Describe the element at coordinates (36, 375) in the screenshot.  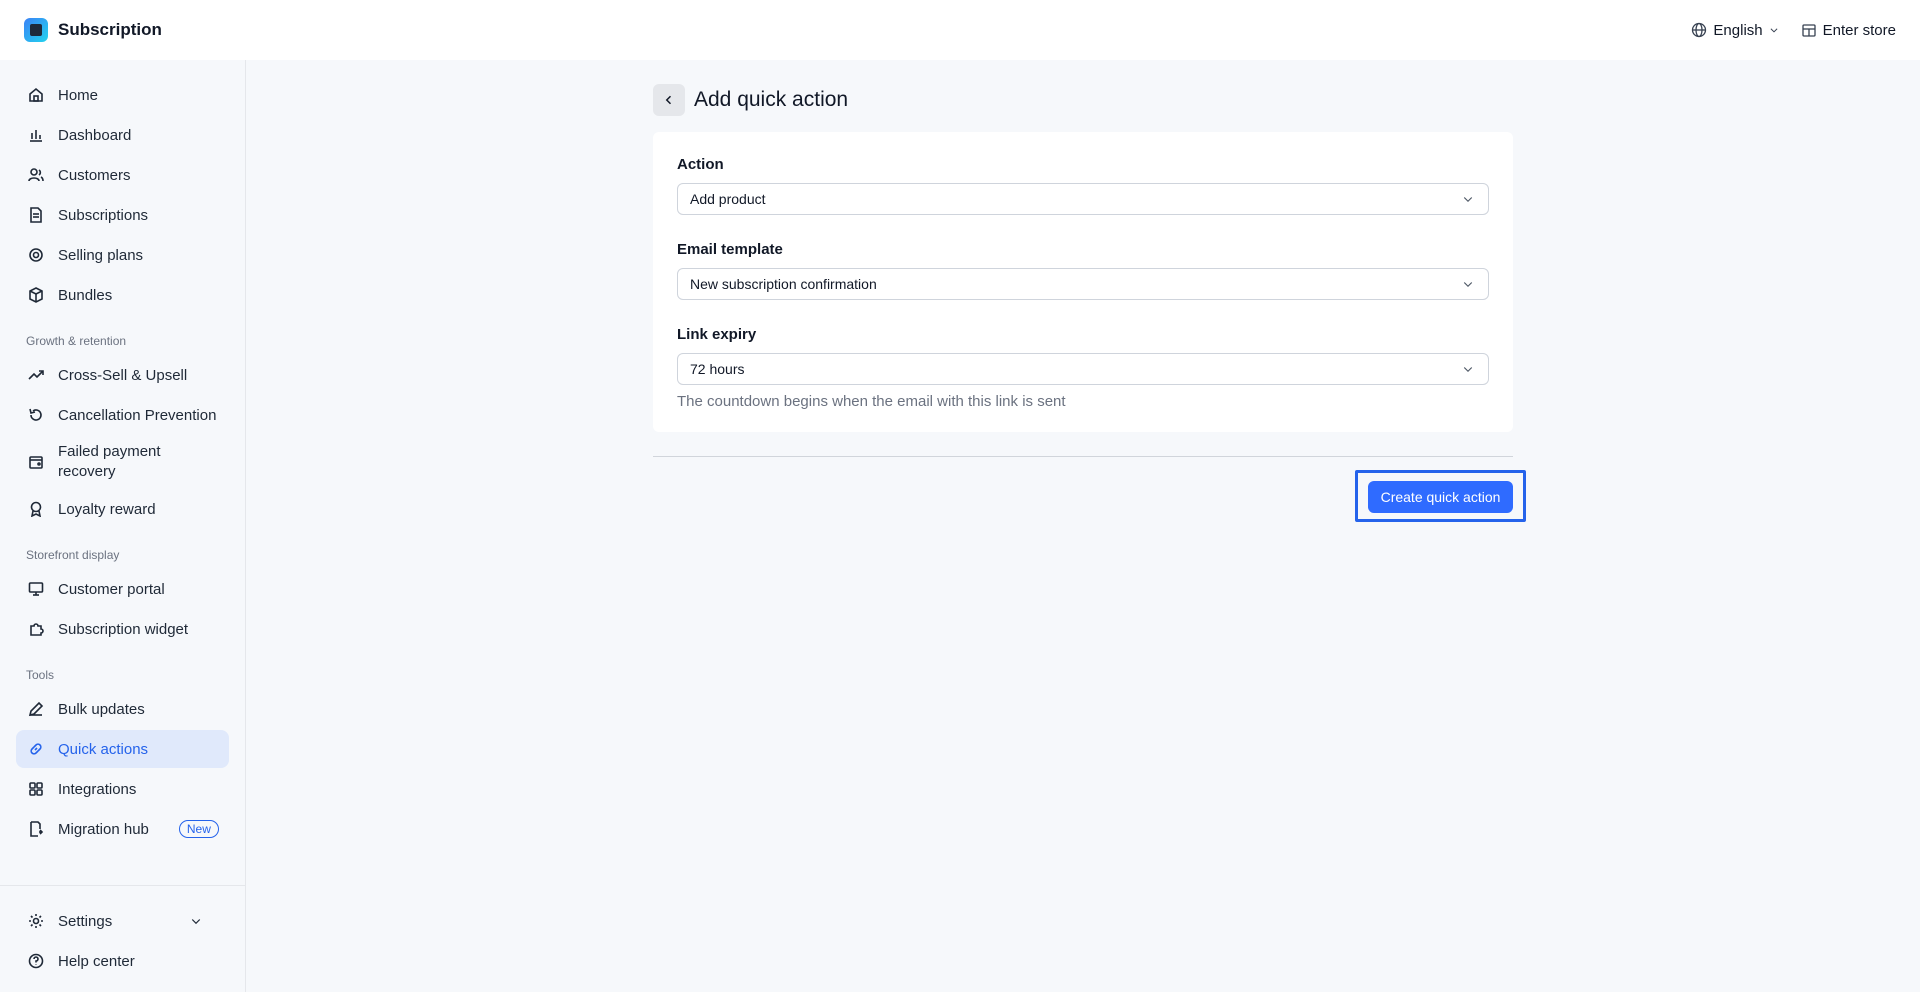
I see `trending-up-icon` at that location.